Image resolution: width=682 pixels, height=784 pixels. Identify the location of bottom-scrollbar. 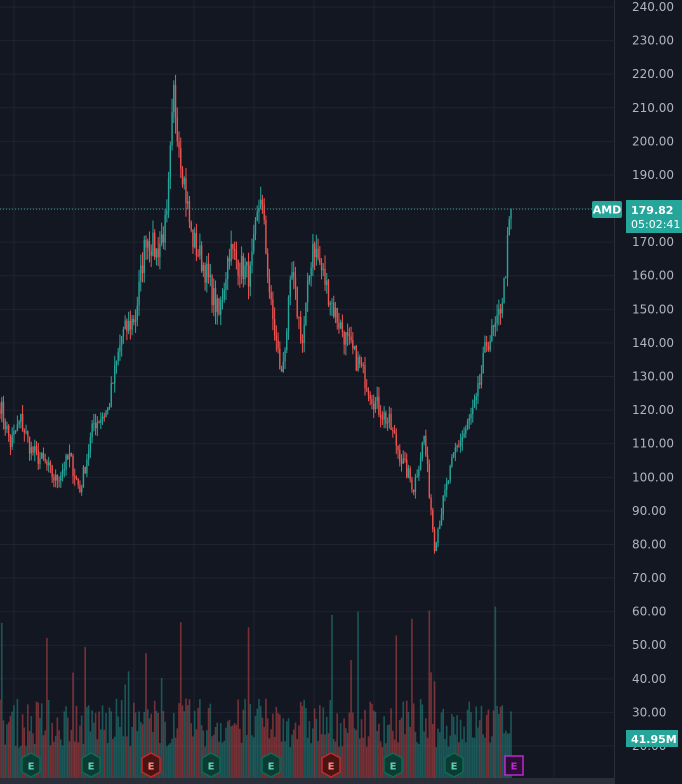
(307, 781).